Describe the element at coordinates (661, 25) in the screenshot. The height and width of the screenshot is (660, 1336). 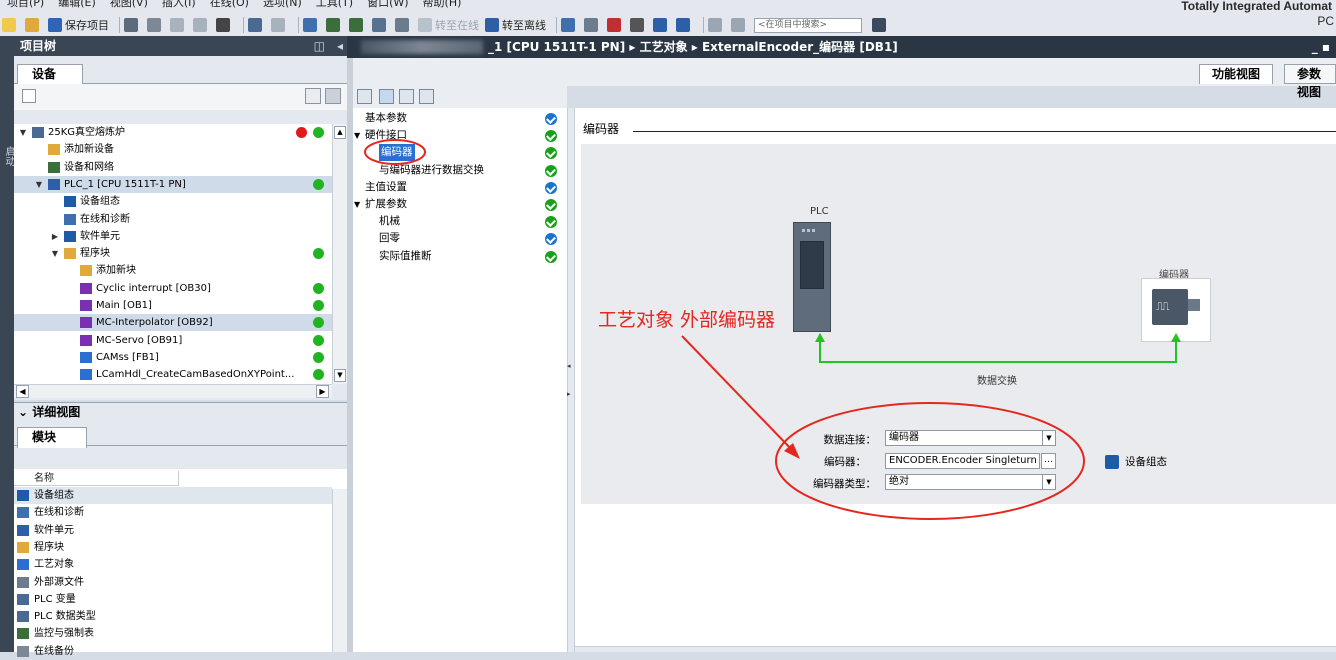
I see `split-horizontal-button` at that location.